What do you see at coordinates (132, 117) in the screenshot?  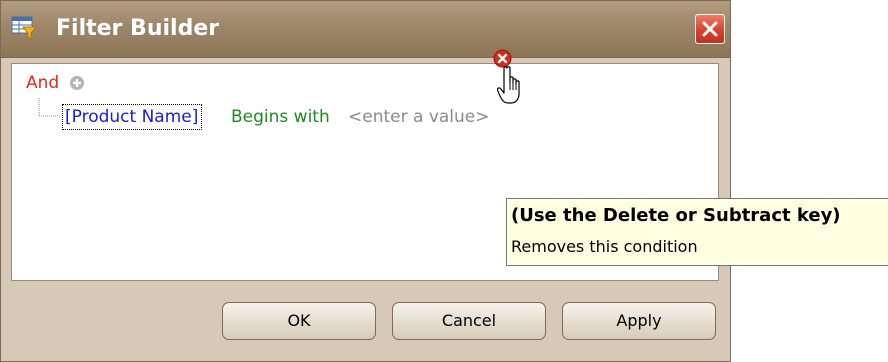 I see `condition-field: [Product Name]` at bounding box center [132, 117].